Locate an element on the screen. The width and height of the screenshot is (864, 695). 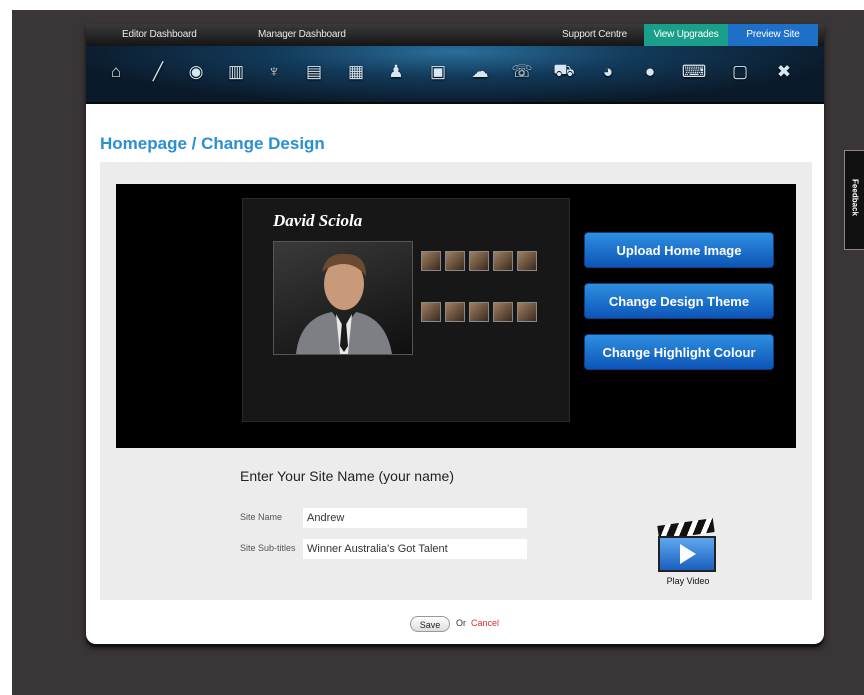
keyboard-icon: ⌨ is located at coordinates (694, 72).